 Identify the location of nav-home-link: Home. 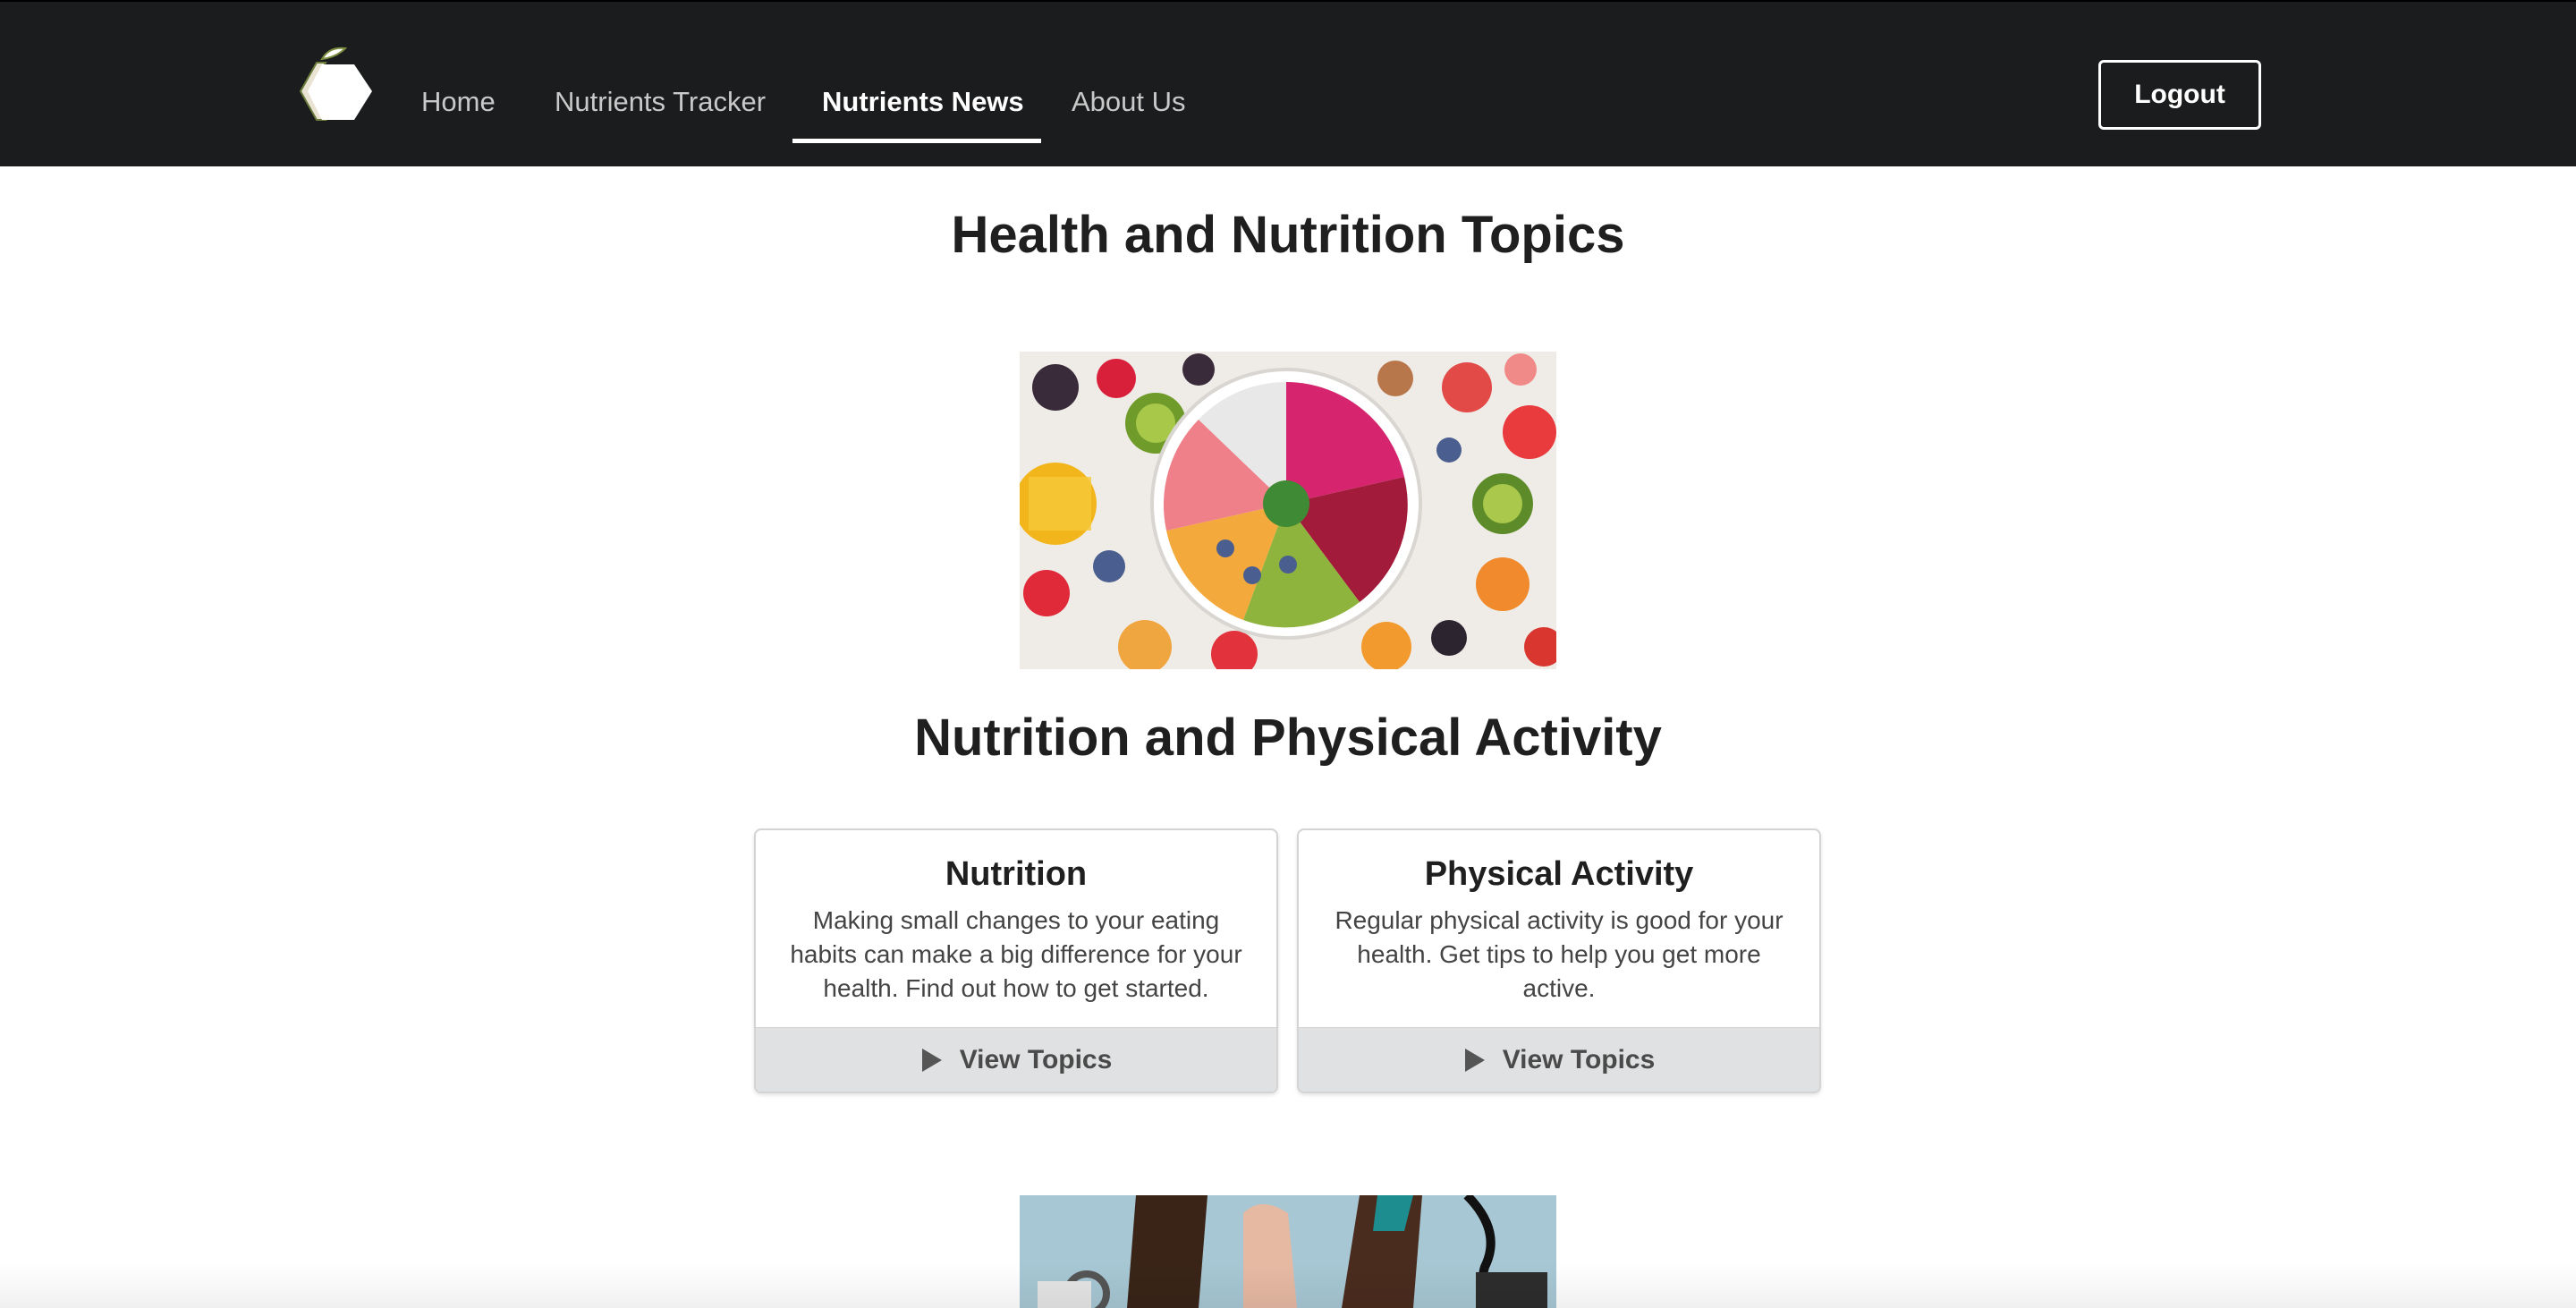
(458, 102).